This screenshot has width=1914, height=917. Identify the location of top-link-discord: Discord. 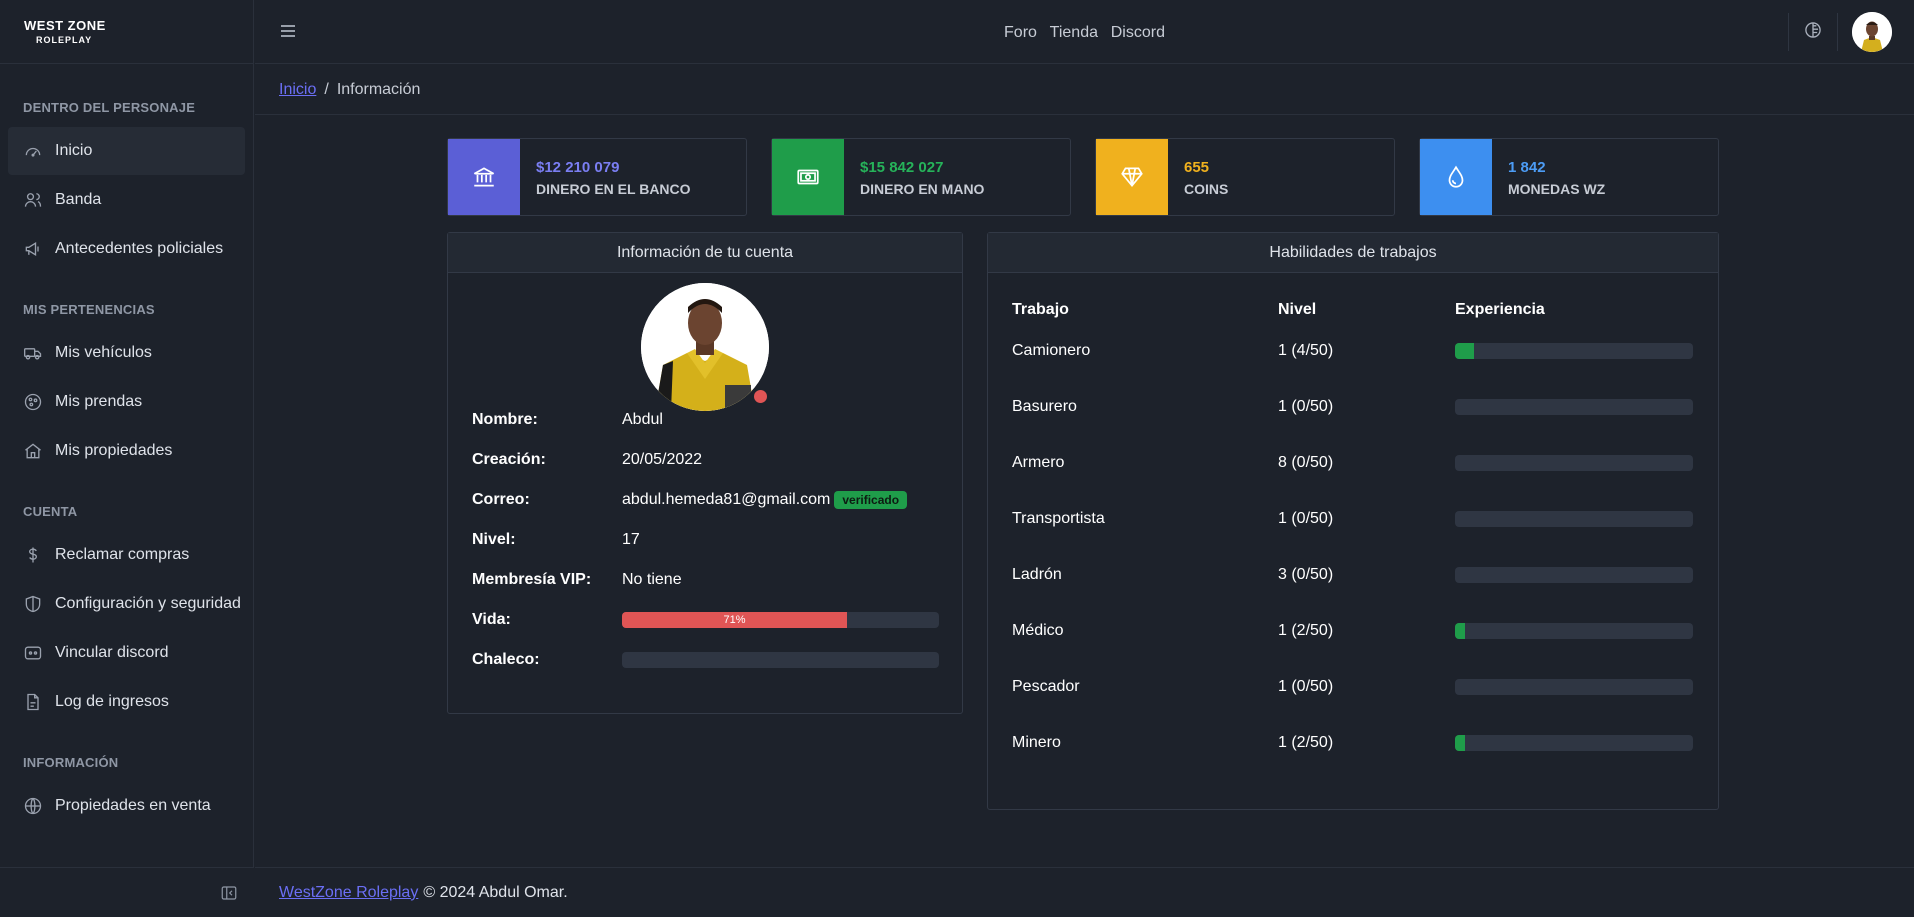
(1138, 32).